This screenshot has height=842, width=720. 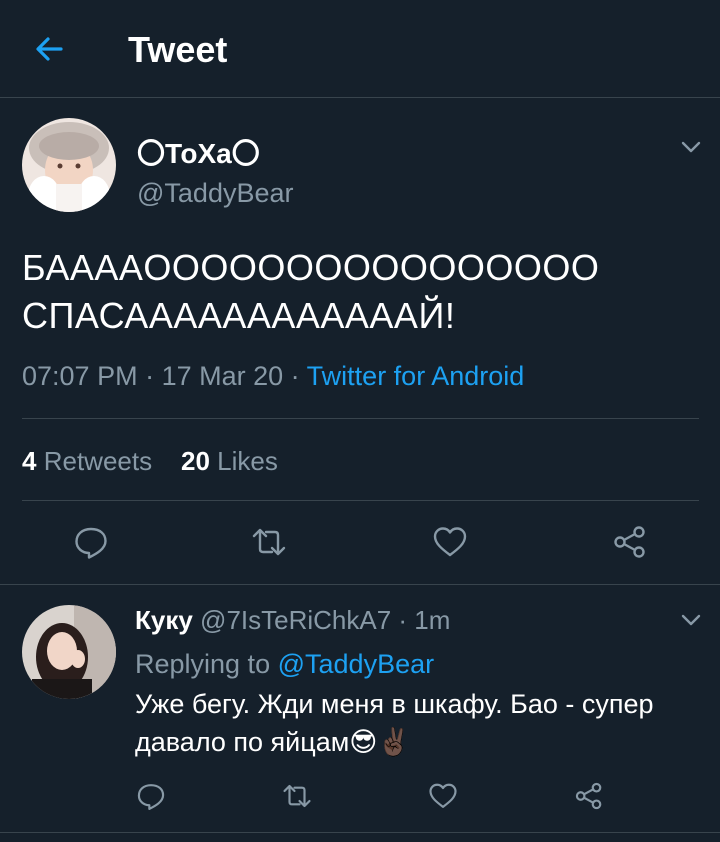 I want to click on tweet-time: 07:07 PM, so click(x=80, y=376).